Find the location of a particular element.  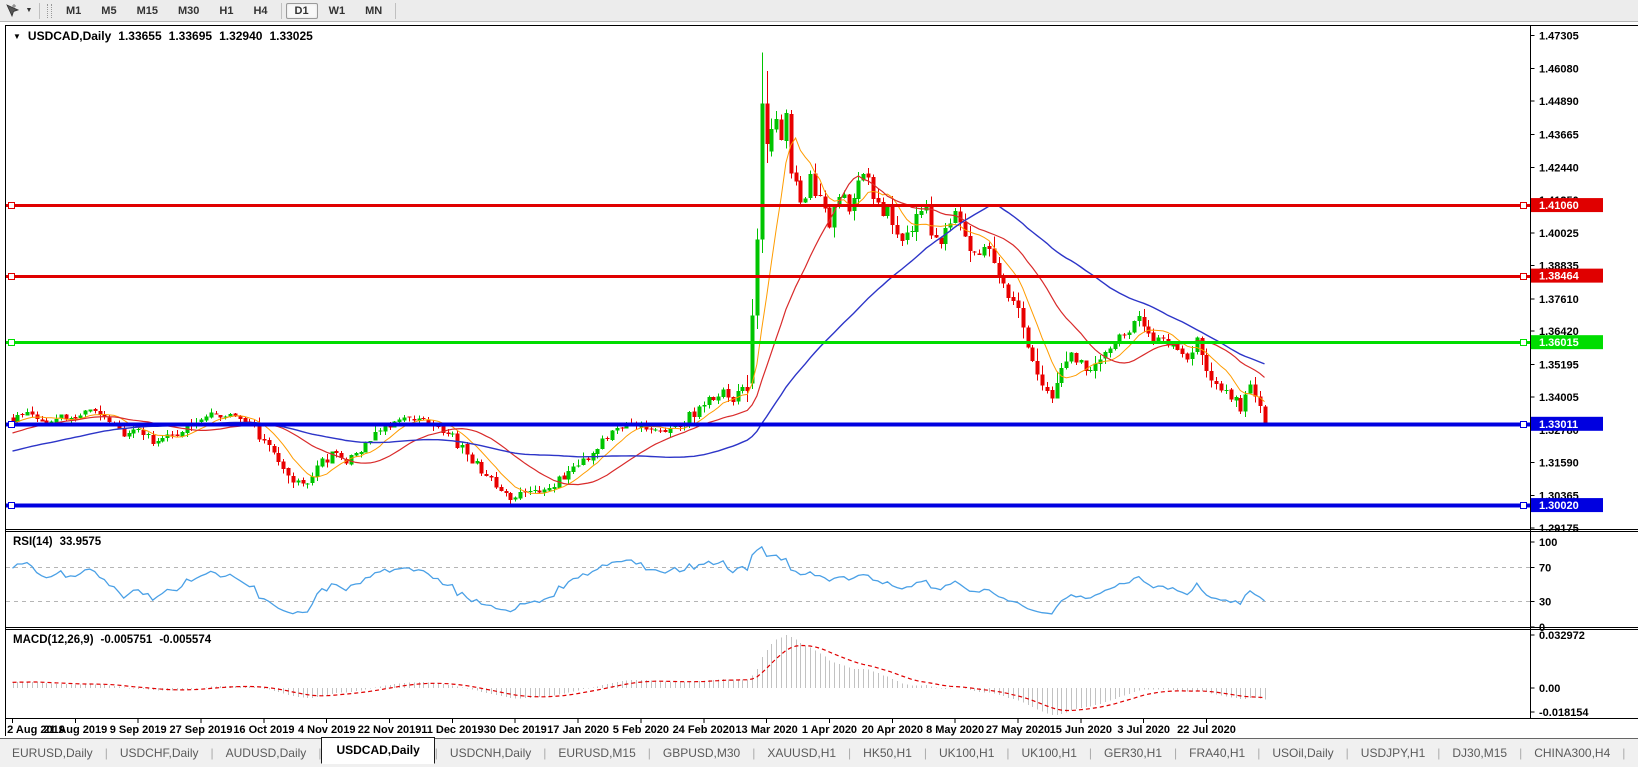

svg-text: 22 Jul 2020 is located at coordinates (1206, 730).